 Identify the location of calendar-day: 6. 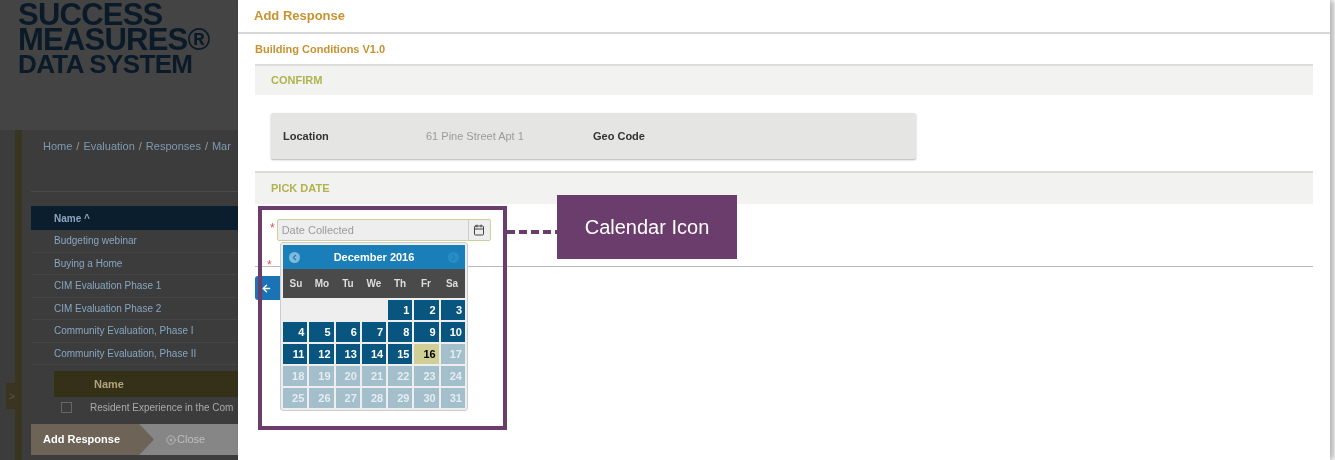
(347, 332).